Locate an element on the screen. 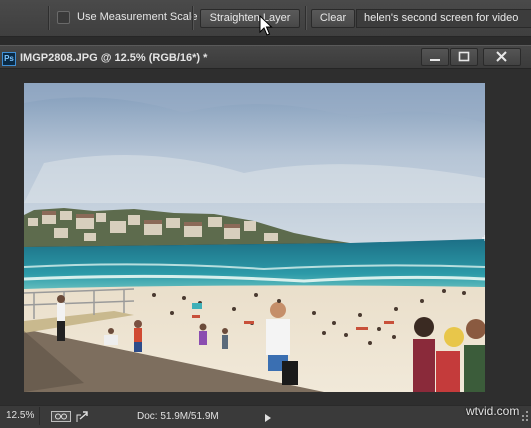 The height and width of the screenshot is (428, 531). straighten-layer-button: Straighten Layer is located at coordinates (250, 18).